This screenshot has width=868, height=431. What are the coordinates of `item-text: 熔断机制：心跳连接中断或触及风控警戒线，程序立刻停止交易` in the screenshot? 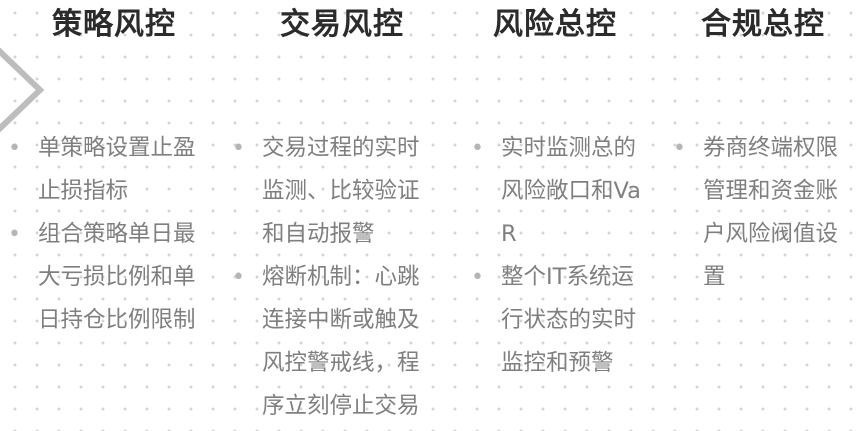 It's located at (341, 341).